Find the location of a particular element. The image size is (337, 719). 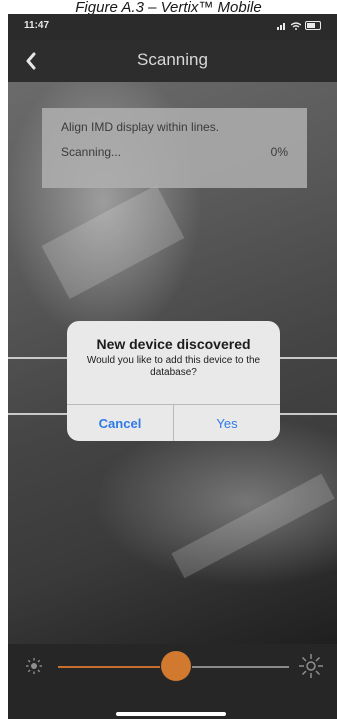

brightness-slider is located at coordinates (173, 666).